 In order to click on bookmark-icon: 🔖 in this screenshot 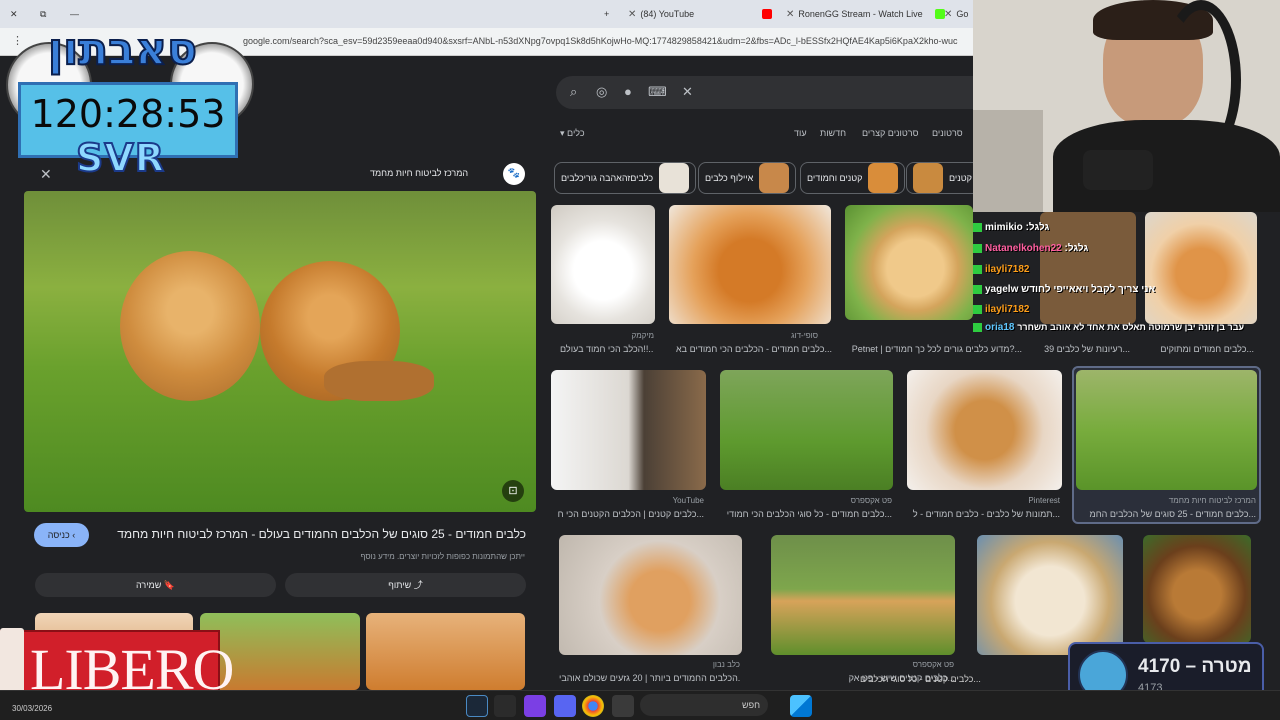, I will do `click(169, 585)`.